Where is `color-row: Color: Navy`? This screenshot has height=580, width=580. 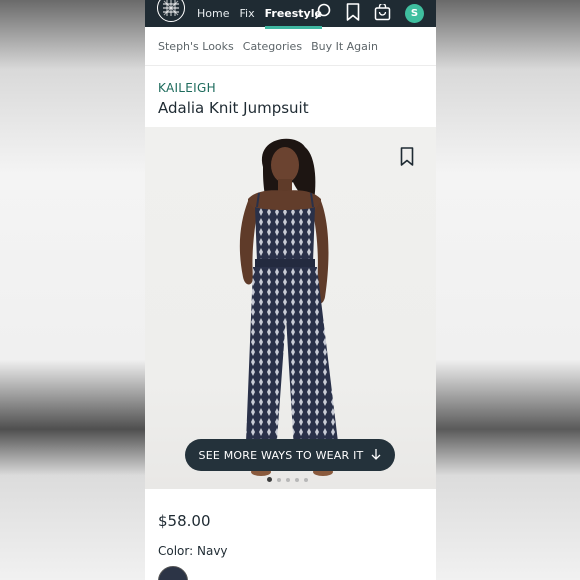
color-row: Color: Navy is located at coordinates (193, 551).